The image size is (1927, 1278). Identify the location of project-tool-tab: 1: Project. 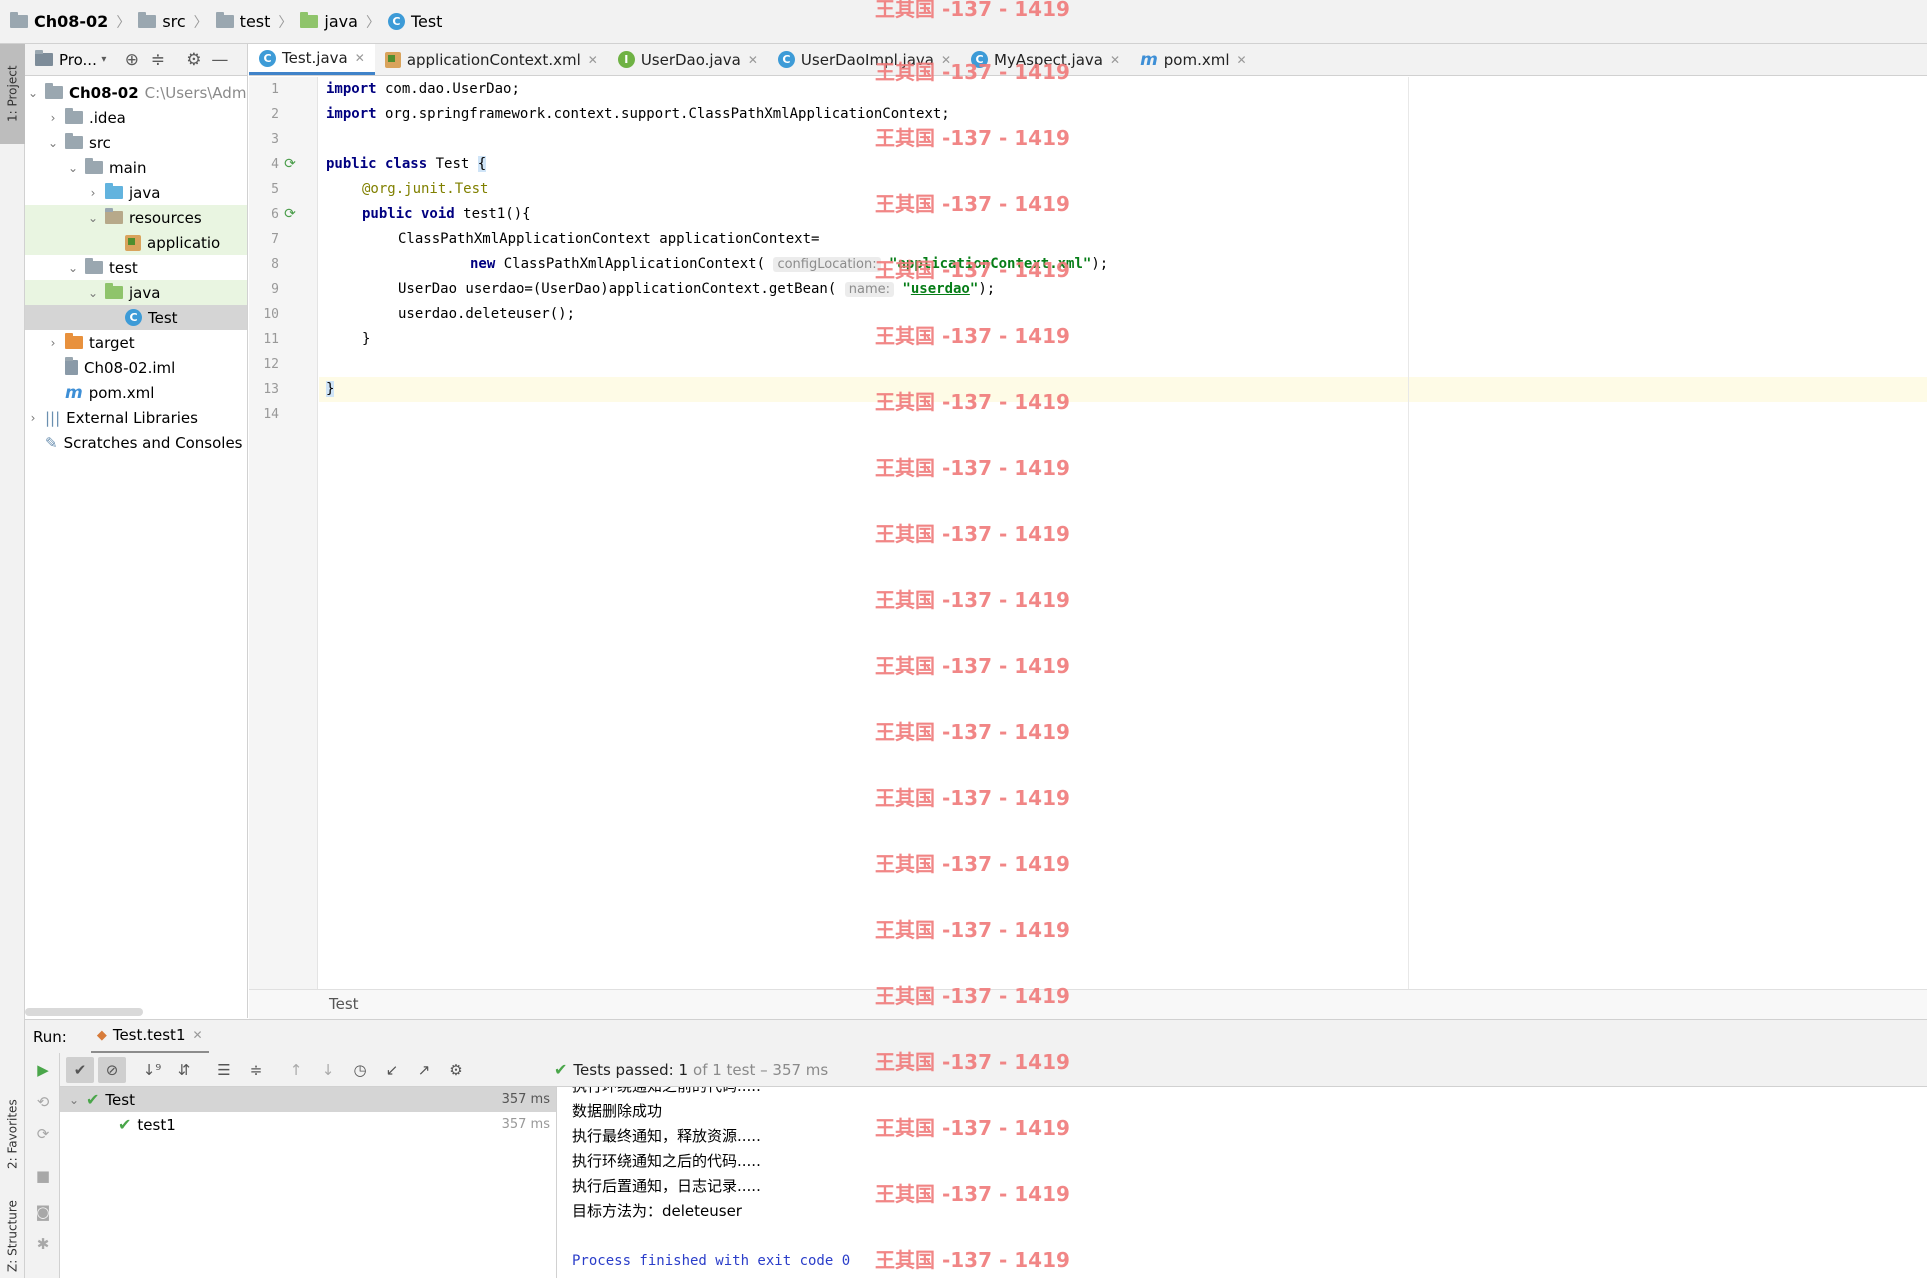
(12, 94).